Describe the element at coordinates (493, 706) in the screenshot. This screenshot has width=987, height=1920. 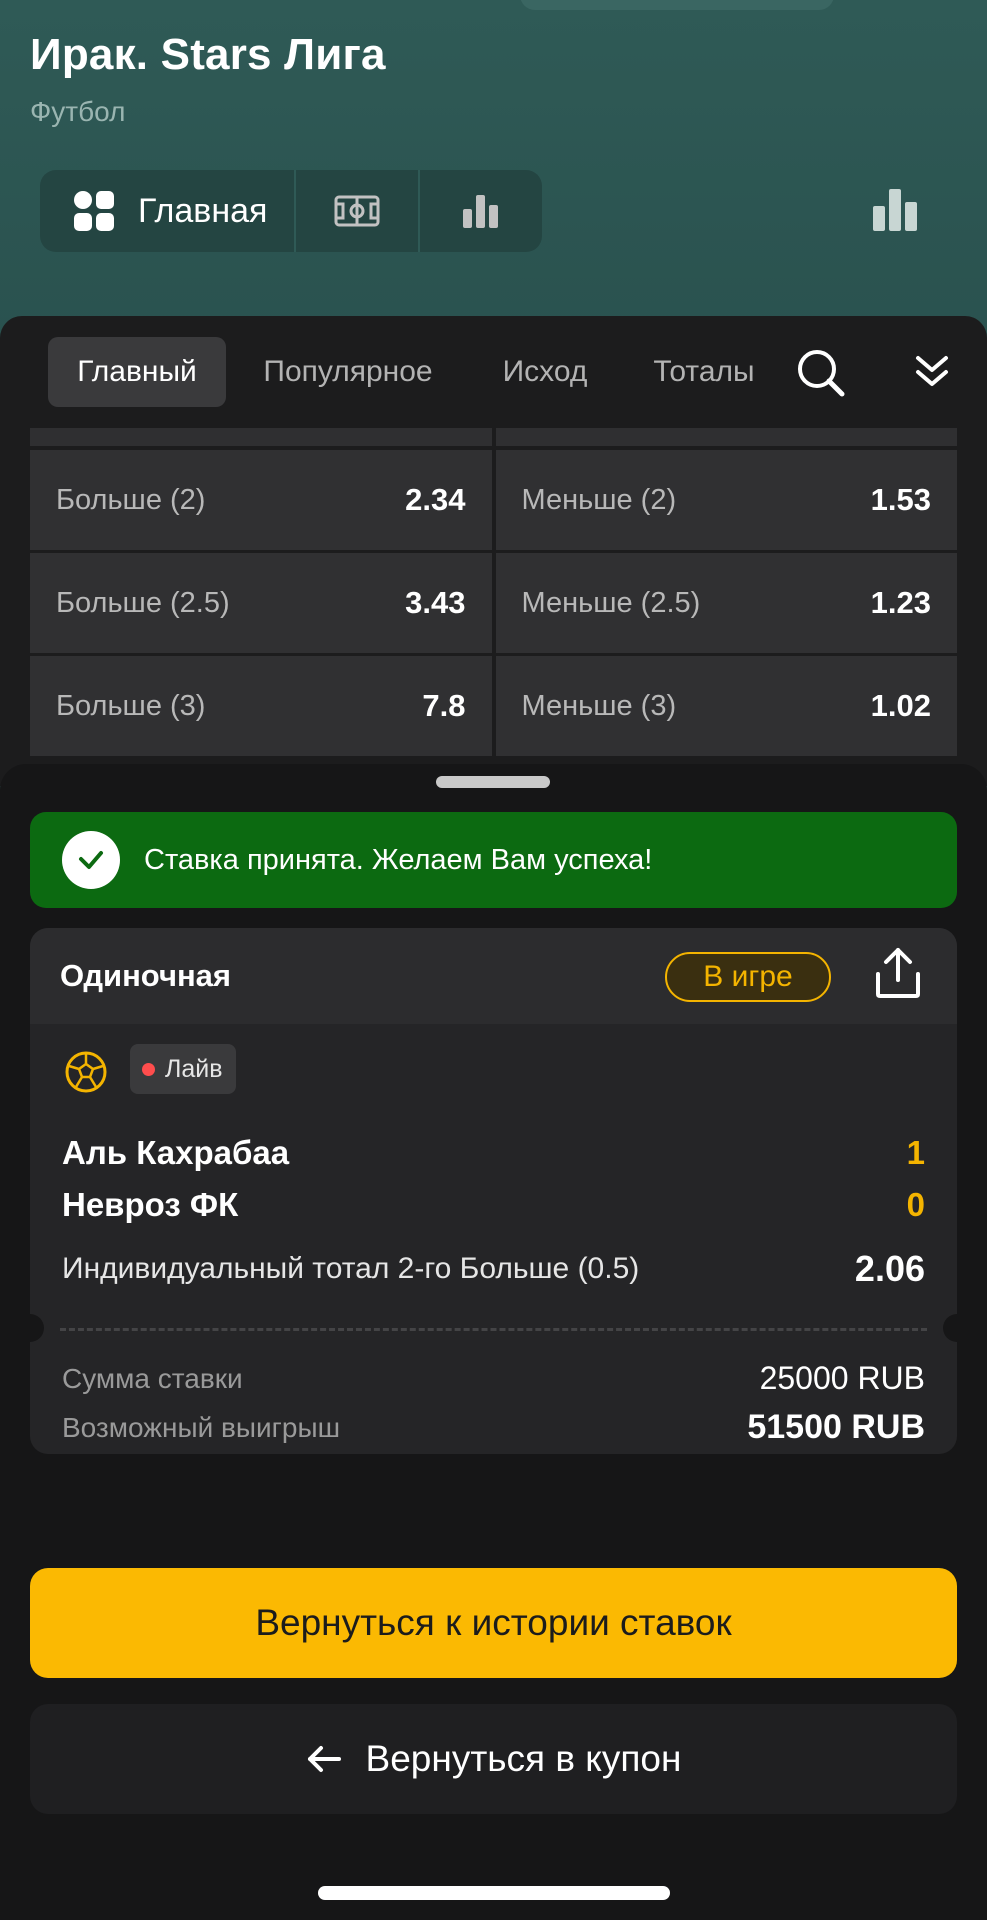
I see `odds-row: Больше (3) 7.8 Меньше (3) 1.02` at that location.